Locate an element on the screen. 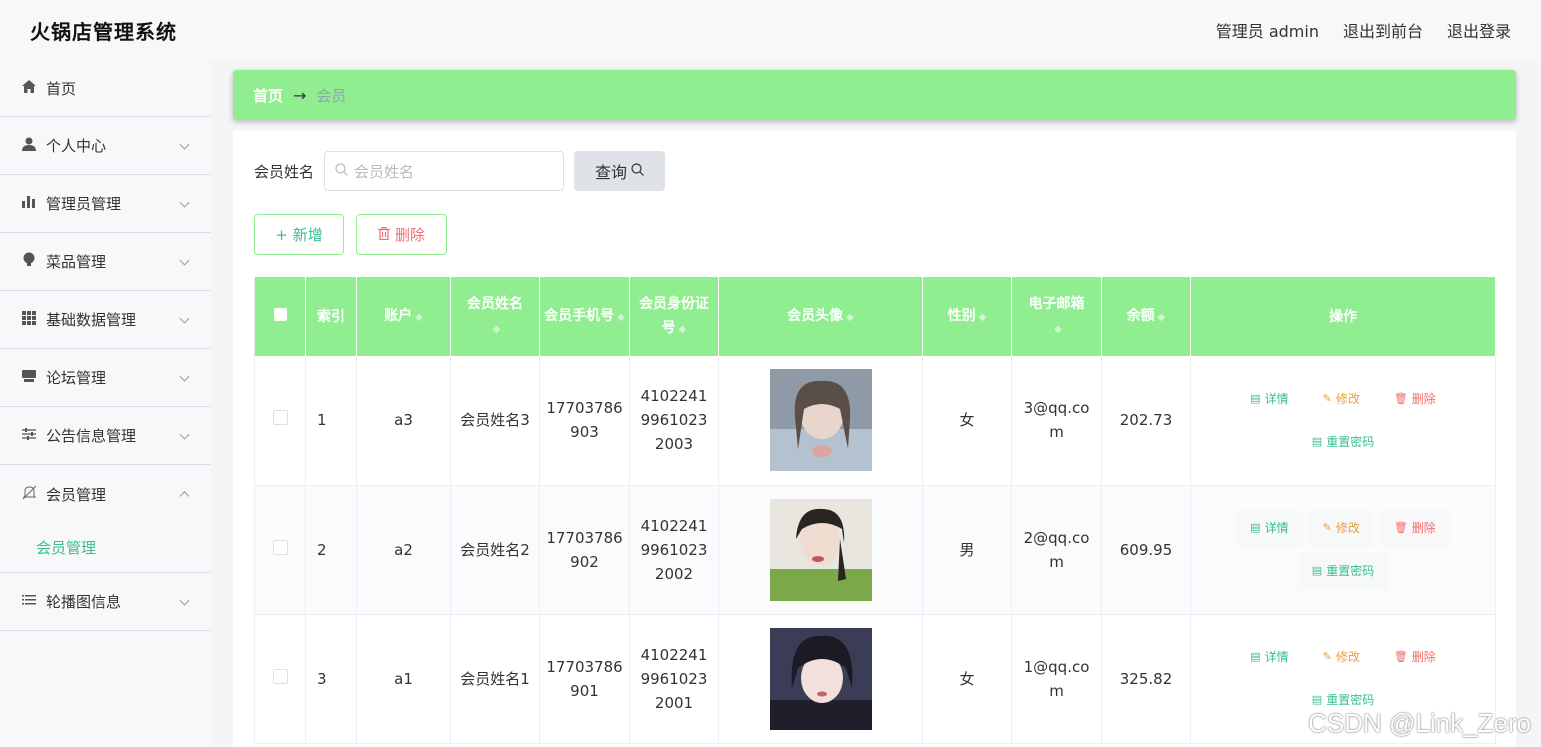 Image resolution: width=1541 pixels, height=747 pixels. logout-link: 退出登录 is located at coordinates (1479, 30).